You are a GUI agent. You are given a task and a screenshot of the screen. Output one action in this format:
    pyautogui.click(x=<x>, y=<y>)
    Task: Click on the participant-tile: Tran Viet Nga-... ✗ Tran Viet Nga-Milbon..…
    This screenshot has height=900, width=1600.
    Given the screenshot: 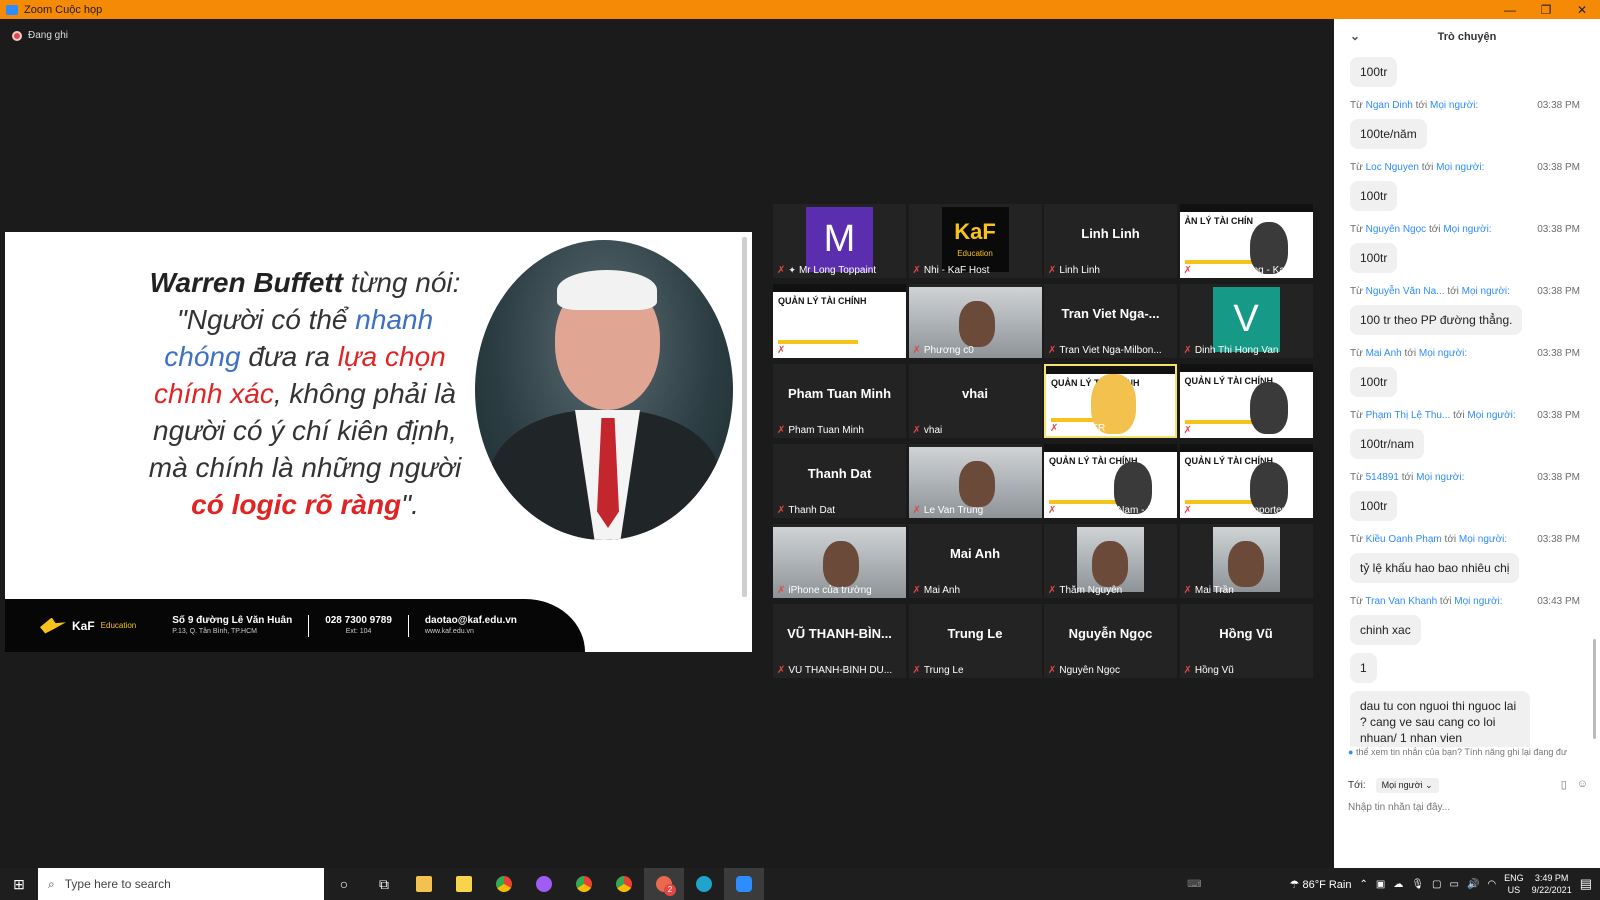 What is the action you would take?
    pyautogui.click(x=1110, y=321)
    